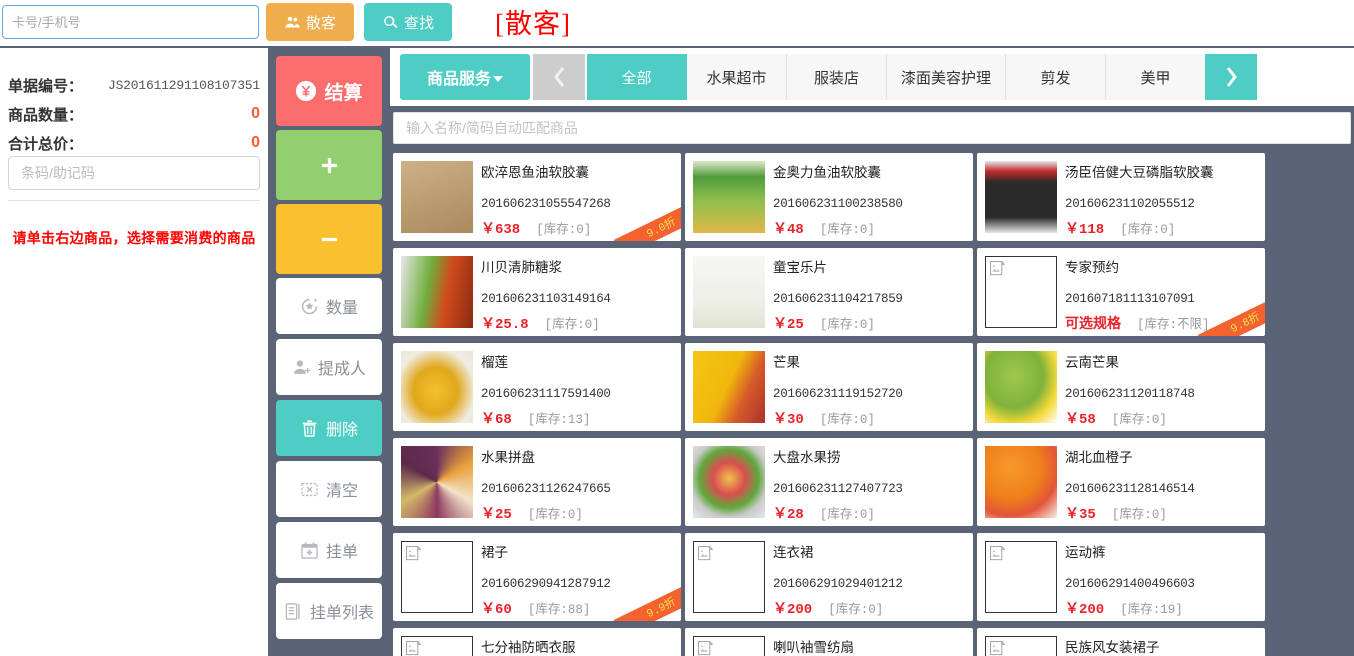 The image size is (1354, 656). What do you see at coordinates (546, 584) in the screenshot?
I see `product-code: 201606290941287912` at bounding box center [546, 584].